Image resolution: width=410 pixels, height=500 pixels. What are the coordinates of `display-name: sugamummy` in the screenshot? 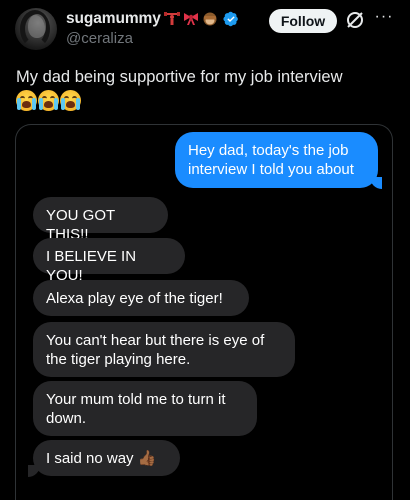 It's located at (113, 19).